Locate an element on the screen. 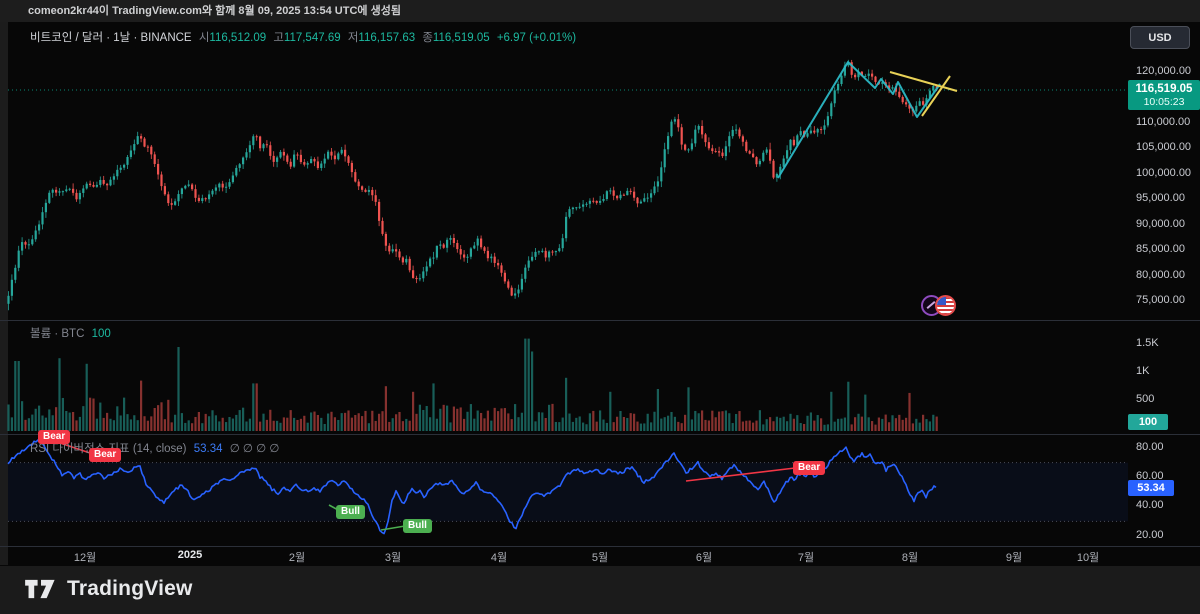 Image resolution: width=1200 pixels, height=614 pixels. price-tick: 110,000.00 is located at coordinates (1163, 122).